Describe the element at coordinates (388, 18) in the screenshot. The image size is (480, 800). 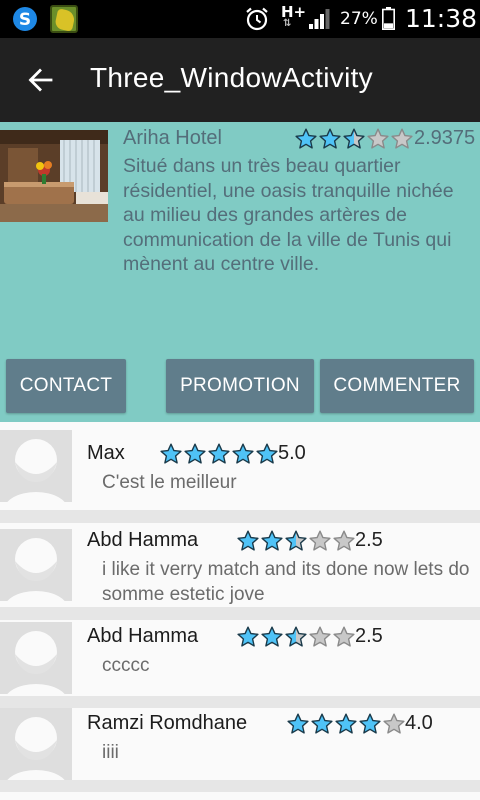
I see `battery-icon` at that location.